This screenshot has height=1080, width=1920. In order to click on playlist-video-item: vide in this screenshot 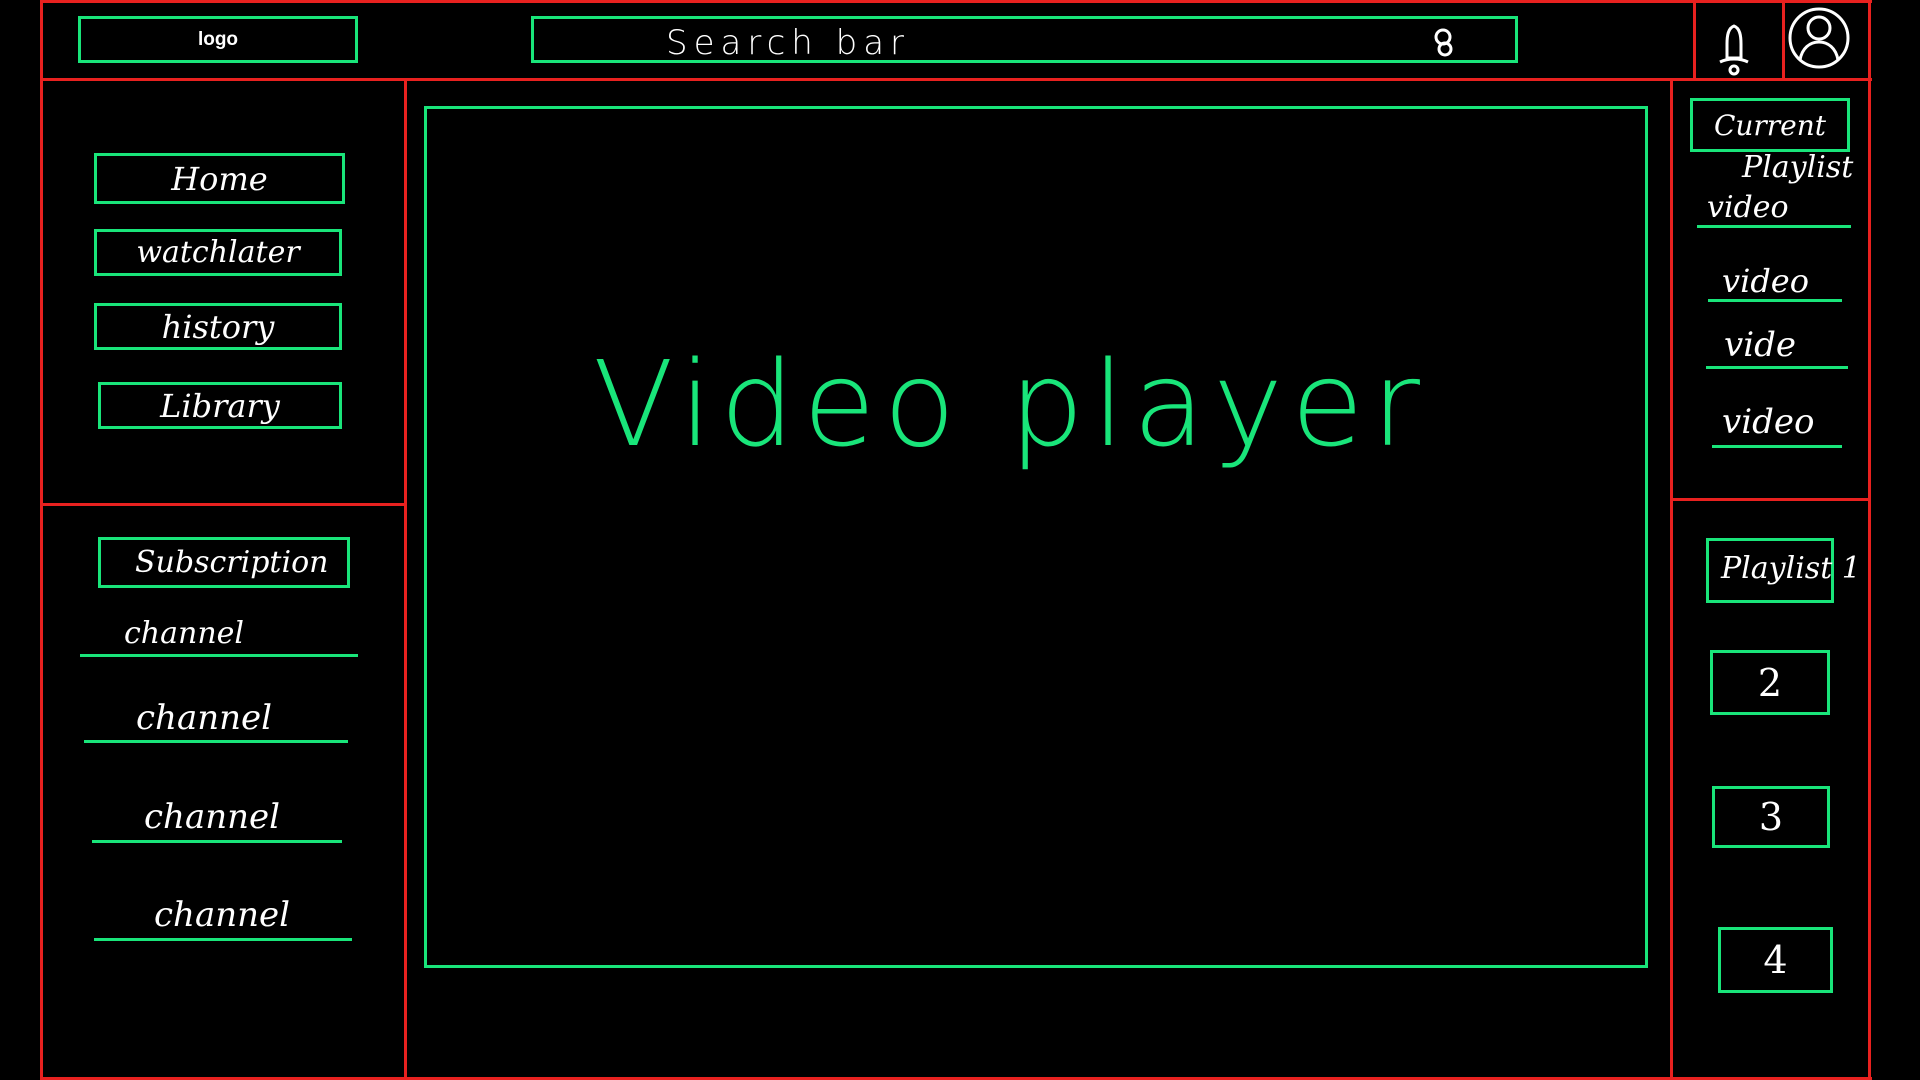, I will do `click(1777, 347)`.